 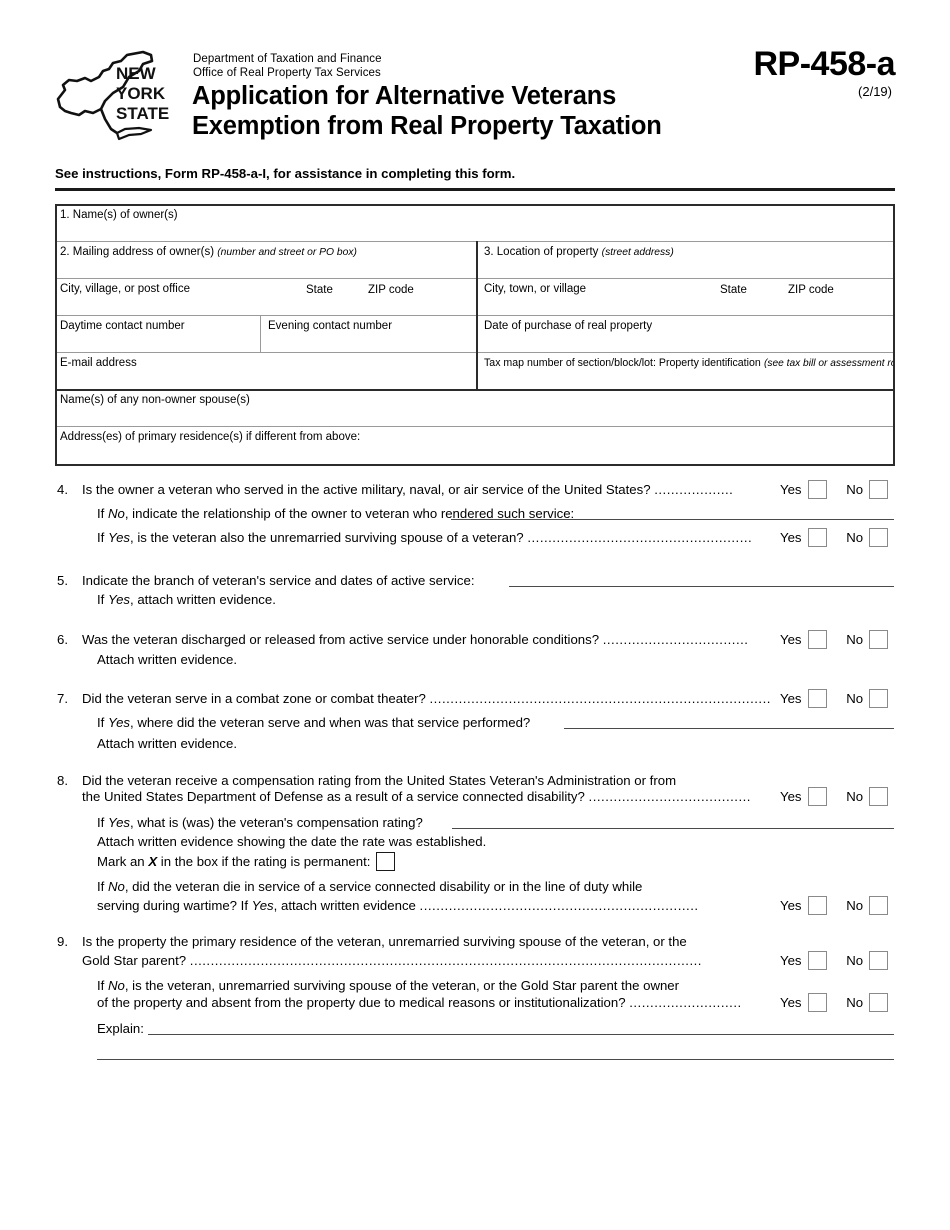 What do you see at coordinates (879, 639) in the screenshot?
I see `question-6-no-checkbox` at bounding box center [879, 639].